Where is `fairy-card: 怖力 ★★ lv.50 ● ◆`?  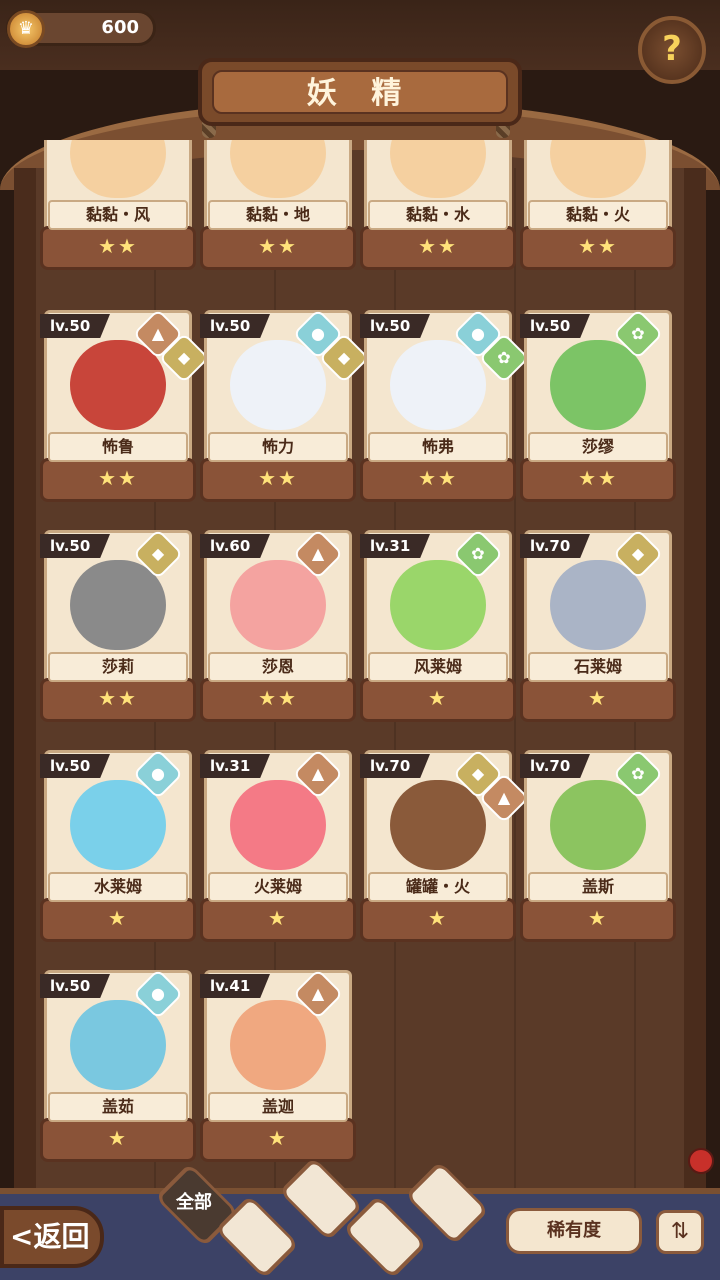
fairy-card: 怖力 ★★ lv.50 ● ◆ is located at coordinates (285, 409).